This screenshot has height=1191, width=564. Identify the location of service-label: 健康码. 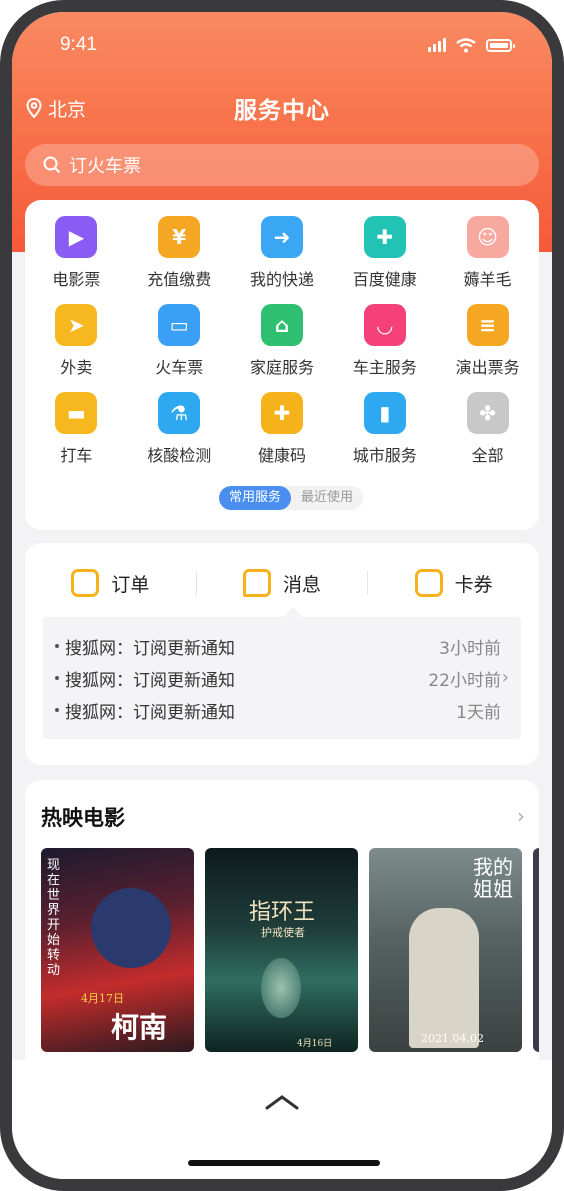
(281, 455).